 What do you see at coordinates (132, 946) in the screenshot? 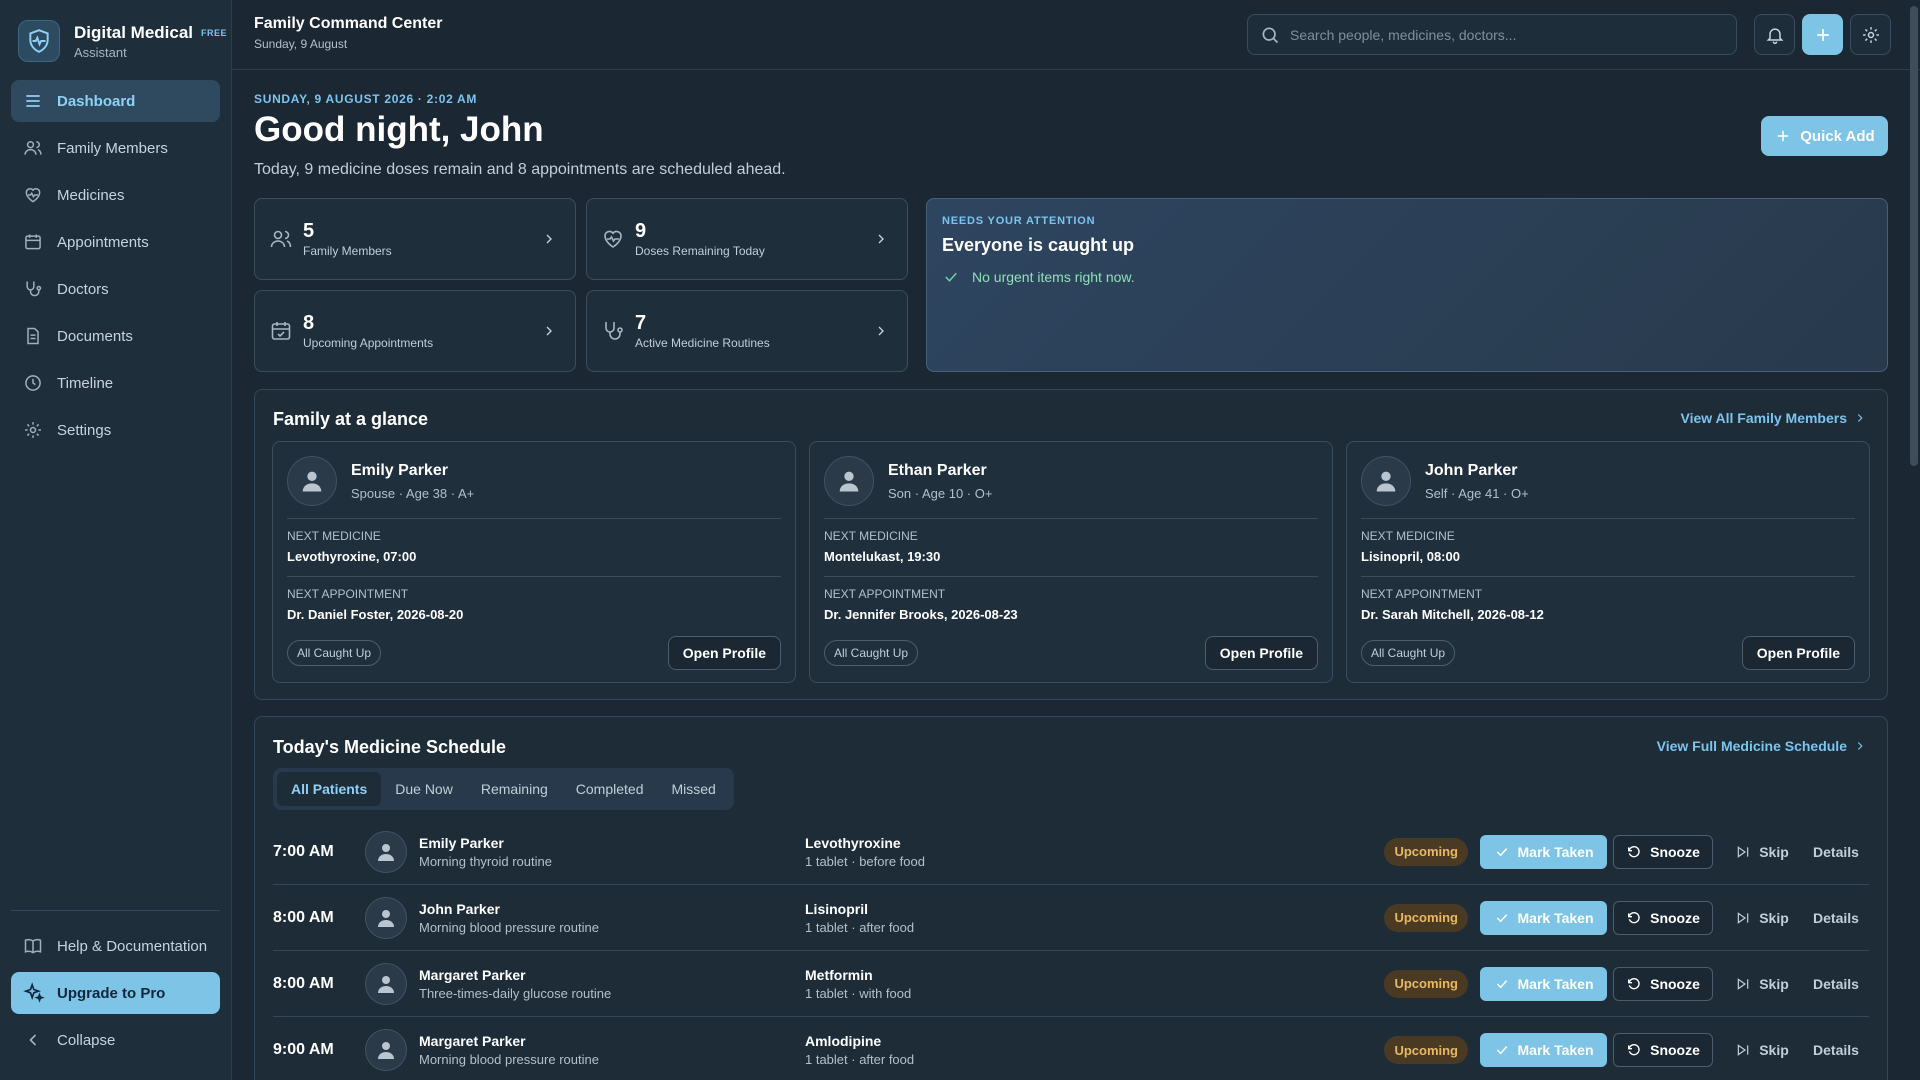
I see `help-label: Help & Documentation` at bounding box center [132, 946].